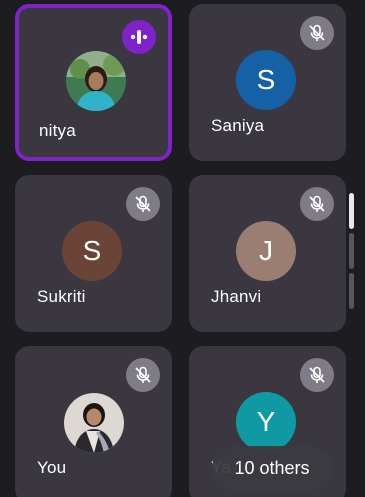 This screenshot has width=365, height=497. Describe the element at coordinates (61, 296) in the screenshot. I see `participant-name: Sukriti` at that location.